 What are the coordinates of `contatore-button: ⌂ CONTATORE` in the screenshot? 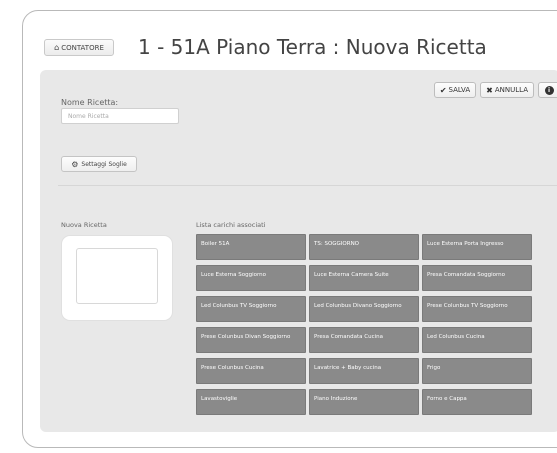 It's located at (79, 47).